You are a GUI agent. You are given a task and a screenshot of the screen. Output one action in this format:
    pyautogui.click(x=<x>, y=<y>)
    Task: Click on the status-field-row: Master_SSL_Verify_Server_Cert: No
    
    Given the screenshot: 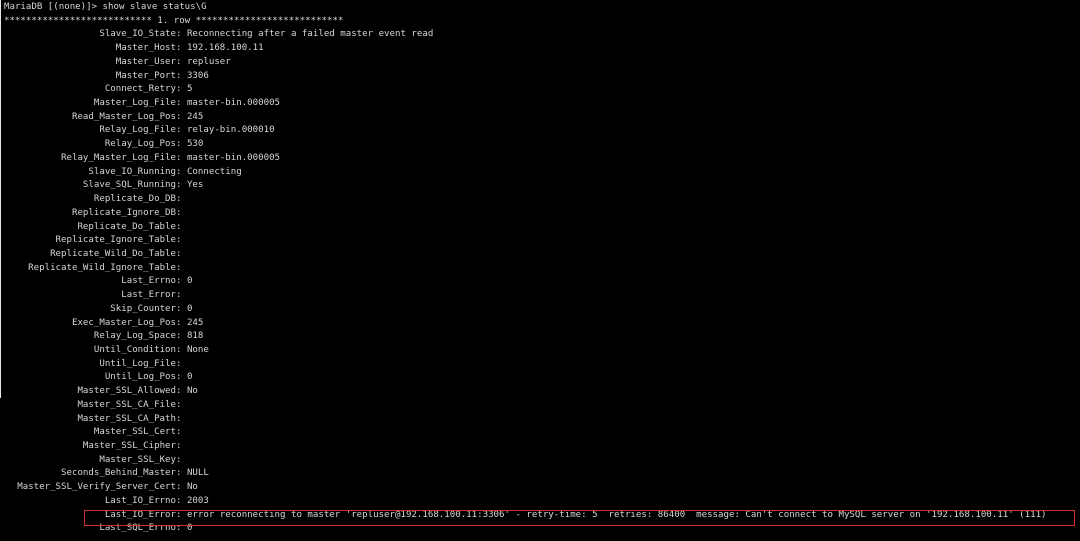 What is the action you would take?
    pyautogui.click(x=540, y=488)
    